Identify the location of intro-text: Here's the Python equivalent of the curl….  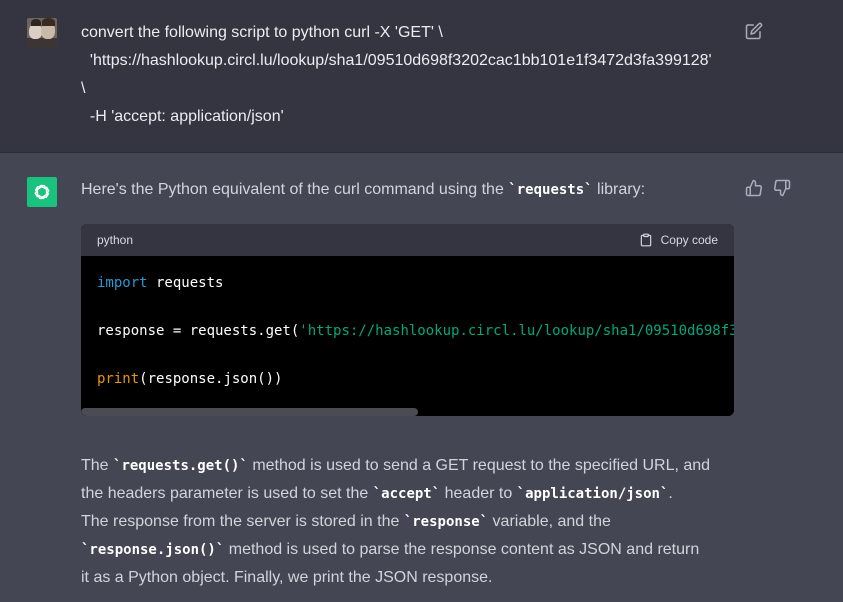
(295, 189).